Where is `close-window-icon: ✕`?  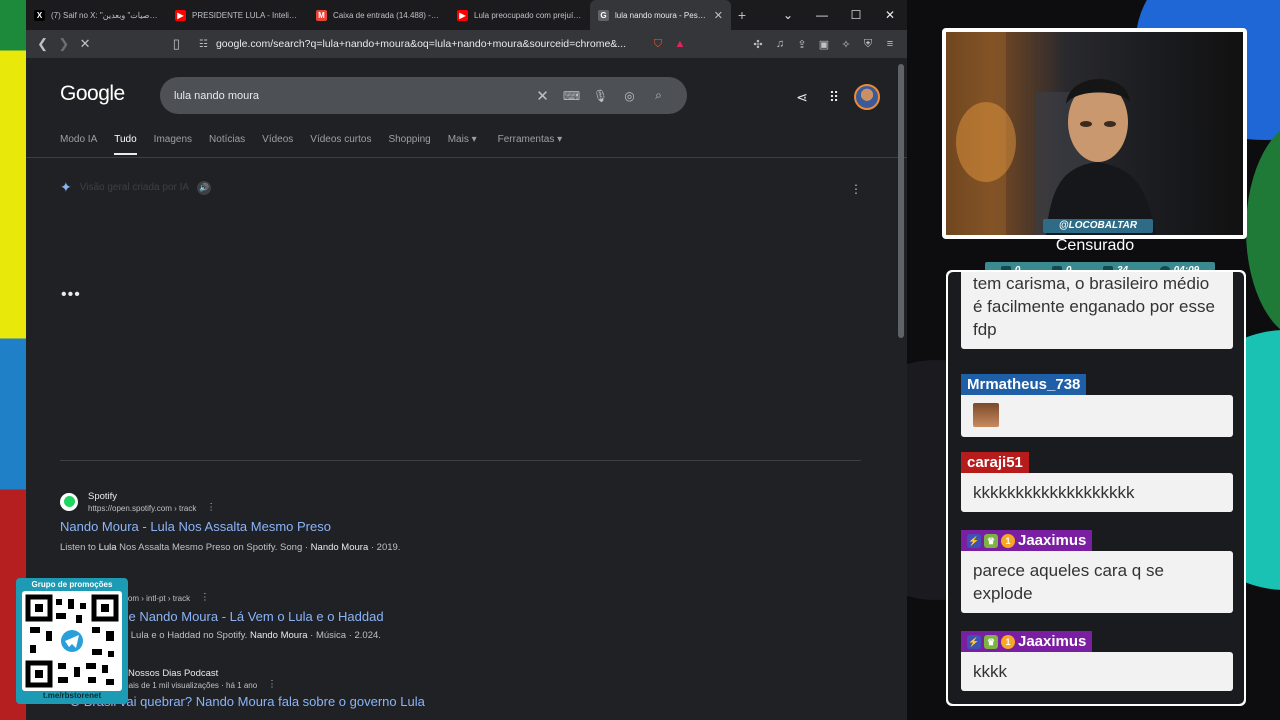 close-window-icon: ✕ is located at coordinates (890, 15).